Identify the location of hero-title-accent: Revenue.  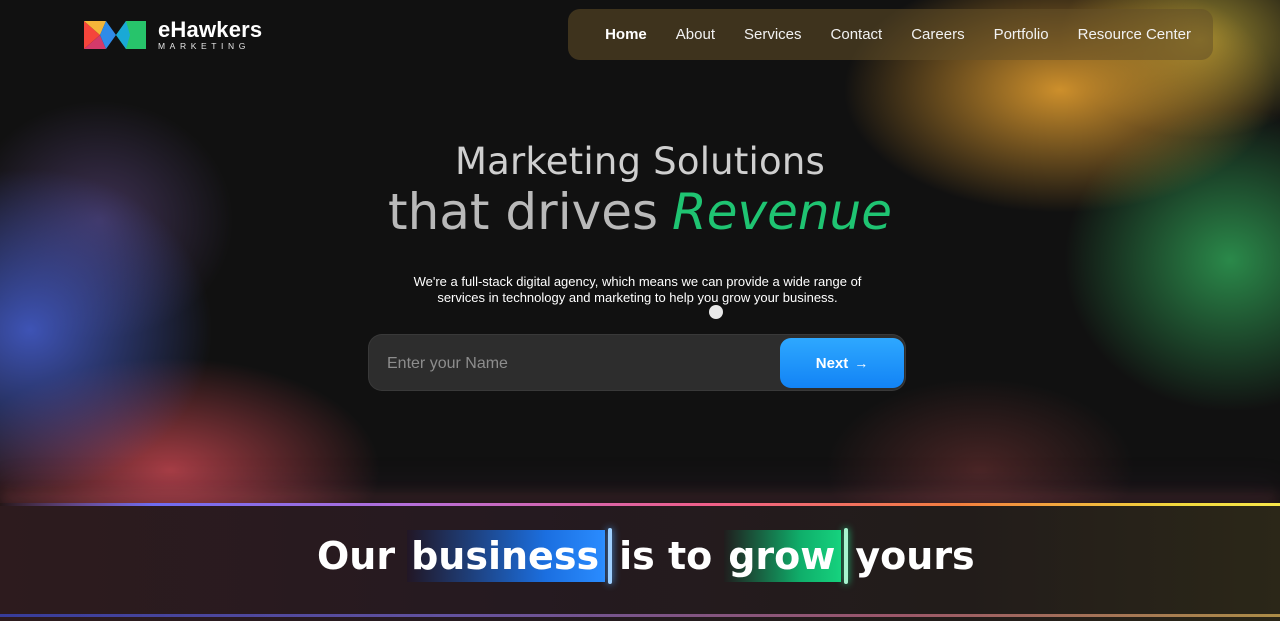
(782, 212).